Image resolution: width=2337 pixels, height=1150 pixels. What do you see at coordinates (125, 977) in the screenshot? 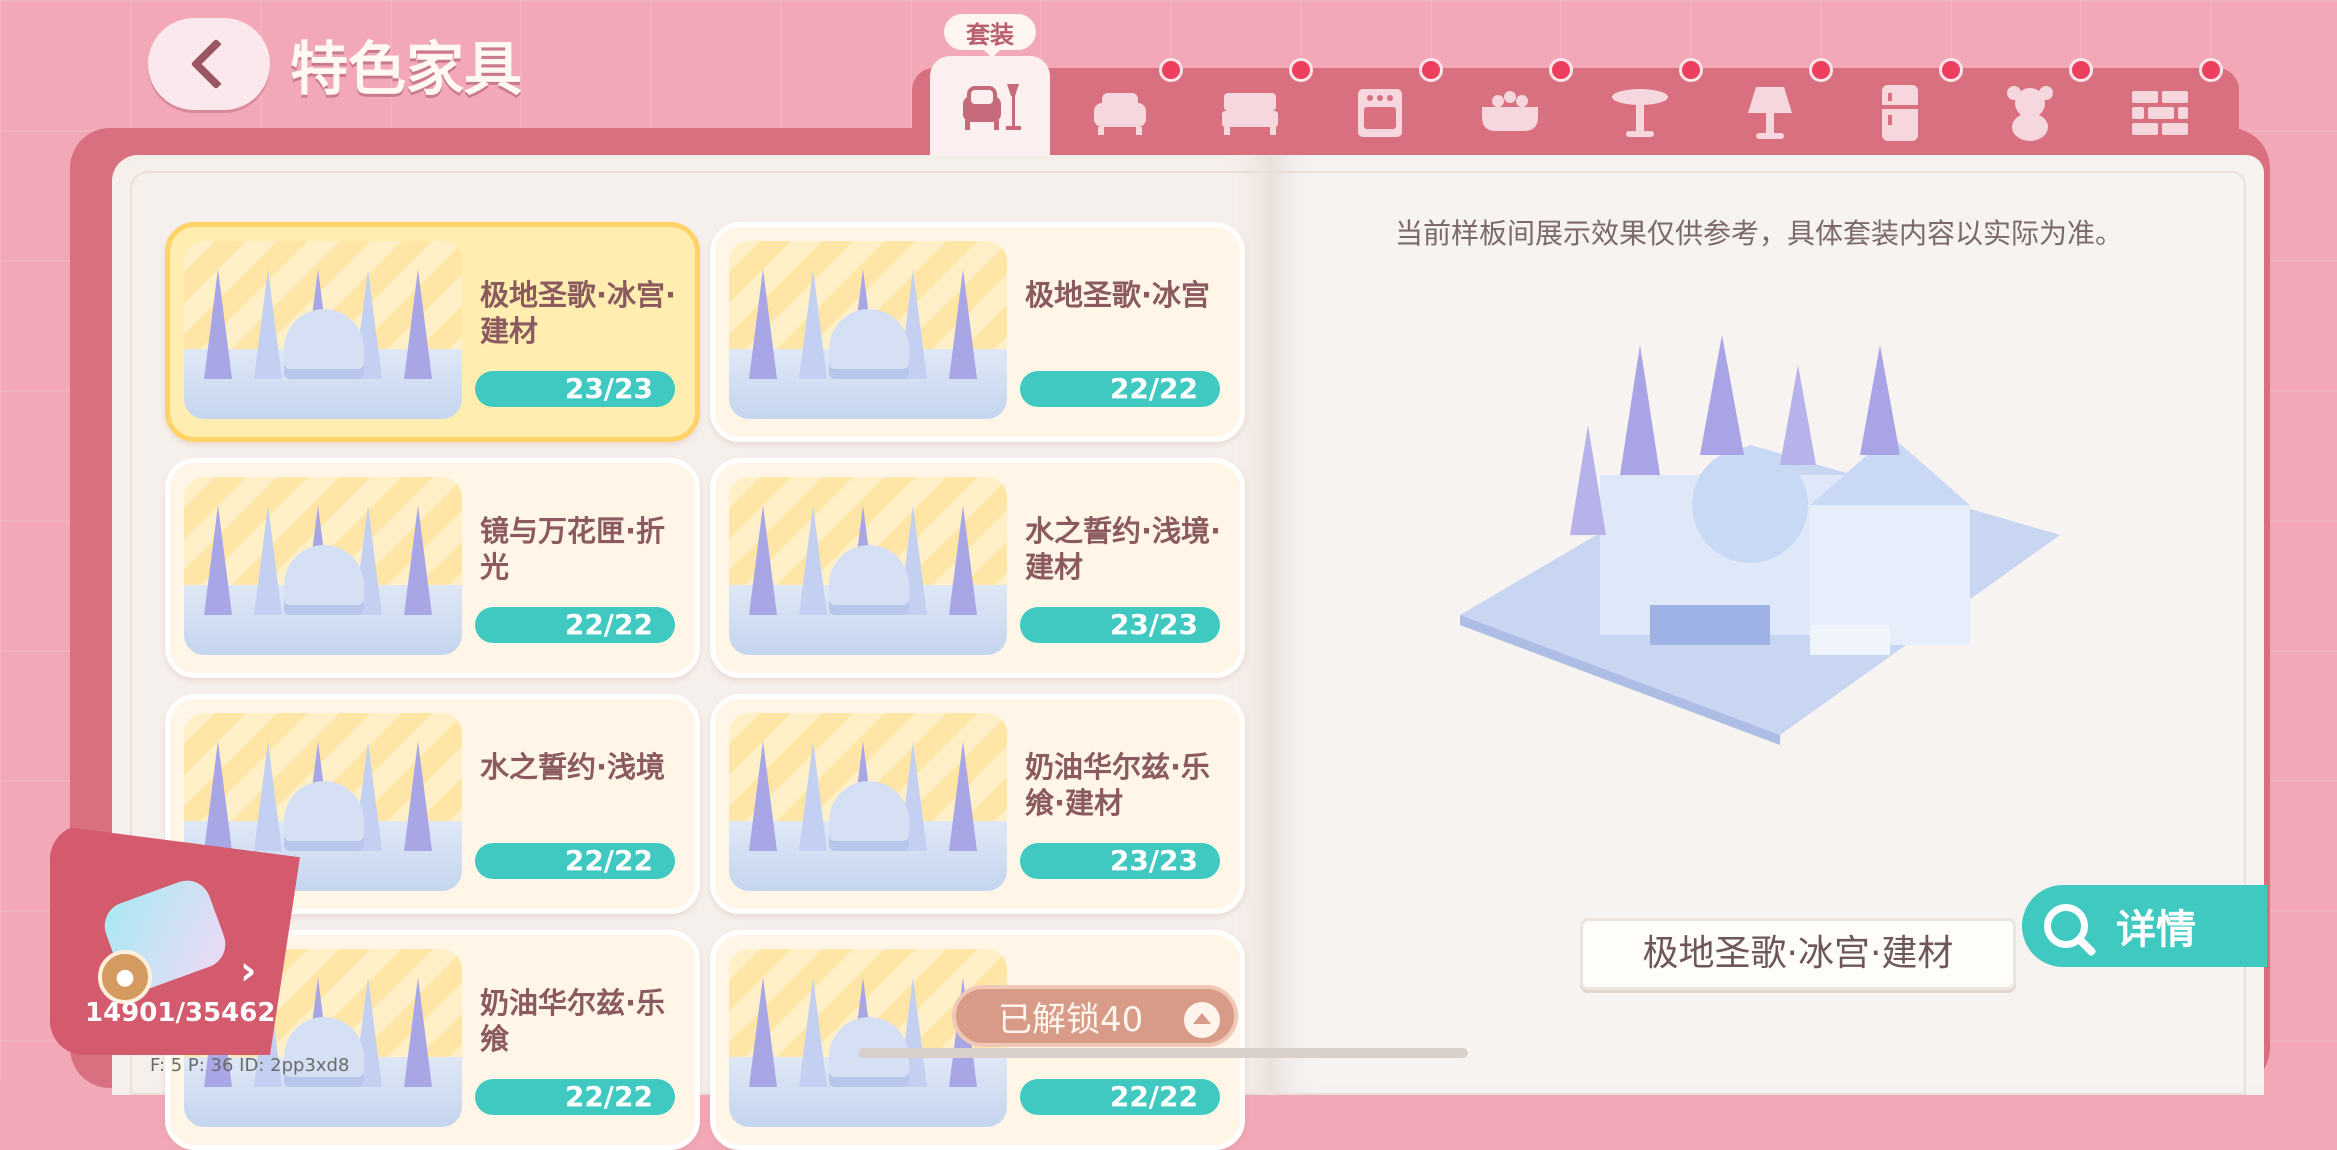
I see `sofa-badge-icon: ●` at bounding box center [125, 977].